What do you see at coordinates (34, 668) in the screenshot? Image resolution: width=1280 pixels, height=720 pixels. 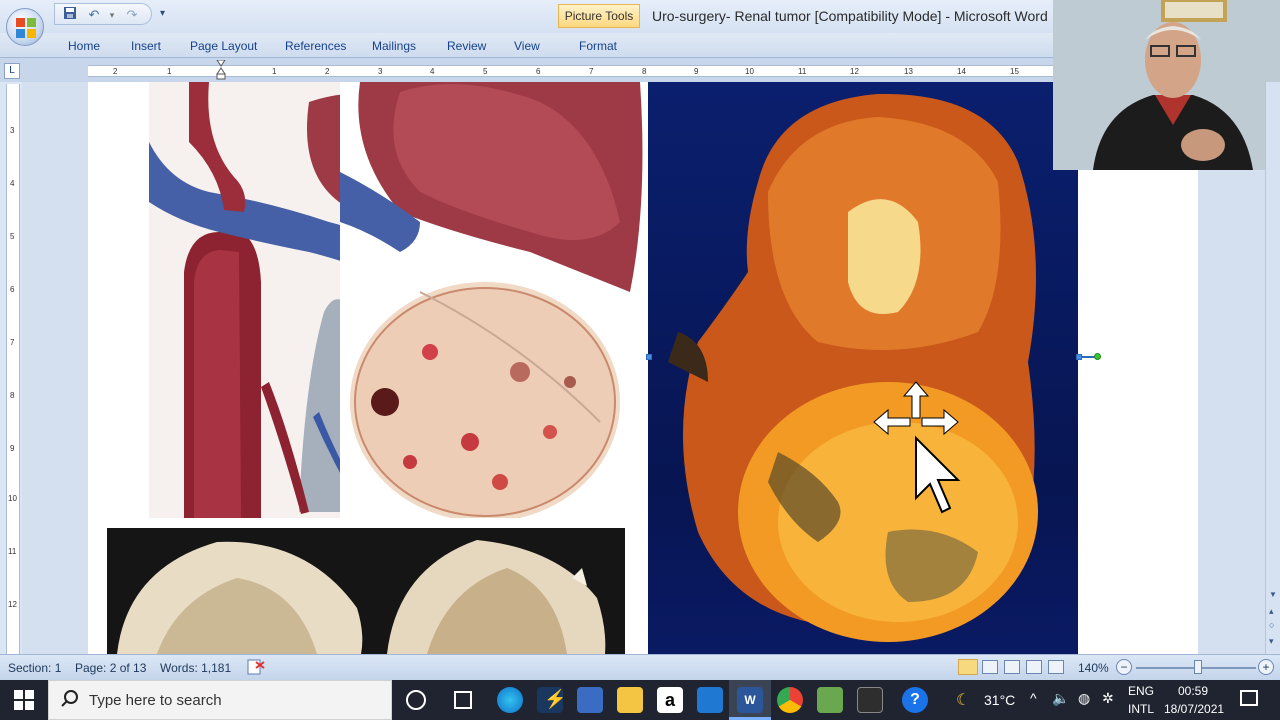 I see `section-indicator: Section: 1` at bounding box center [34, 668].